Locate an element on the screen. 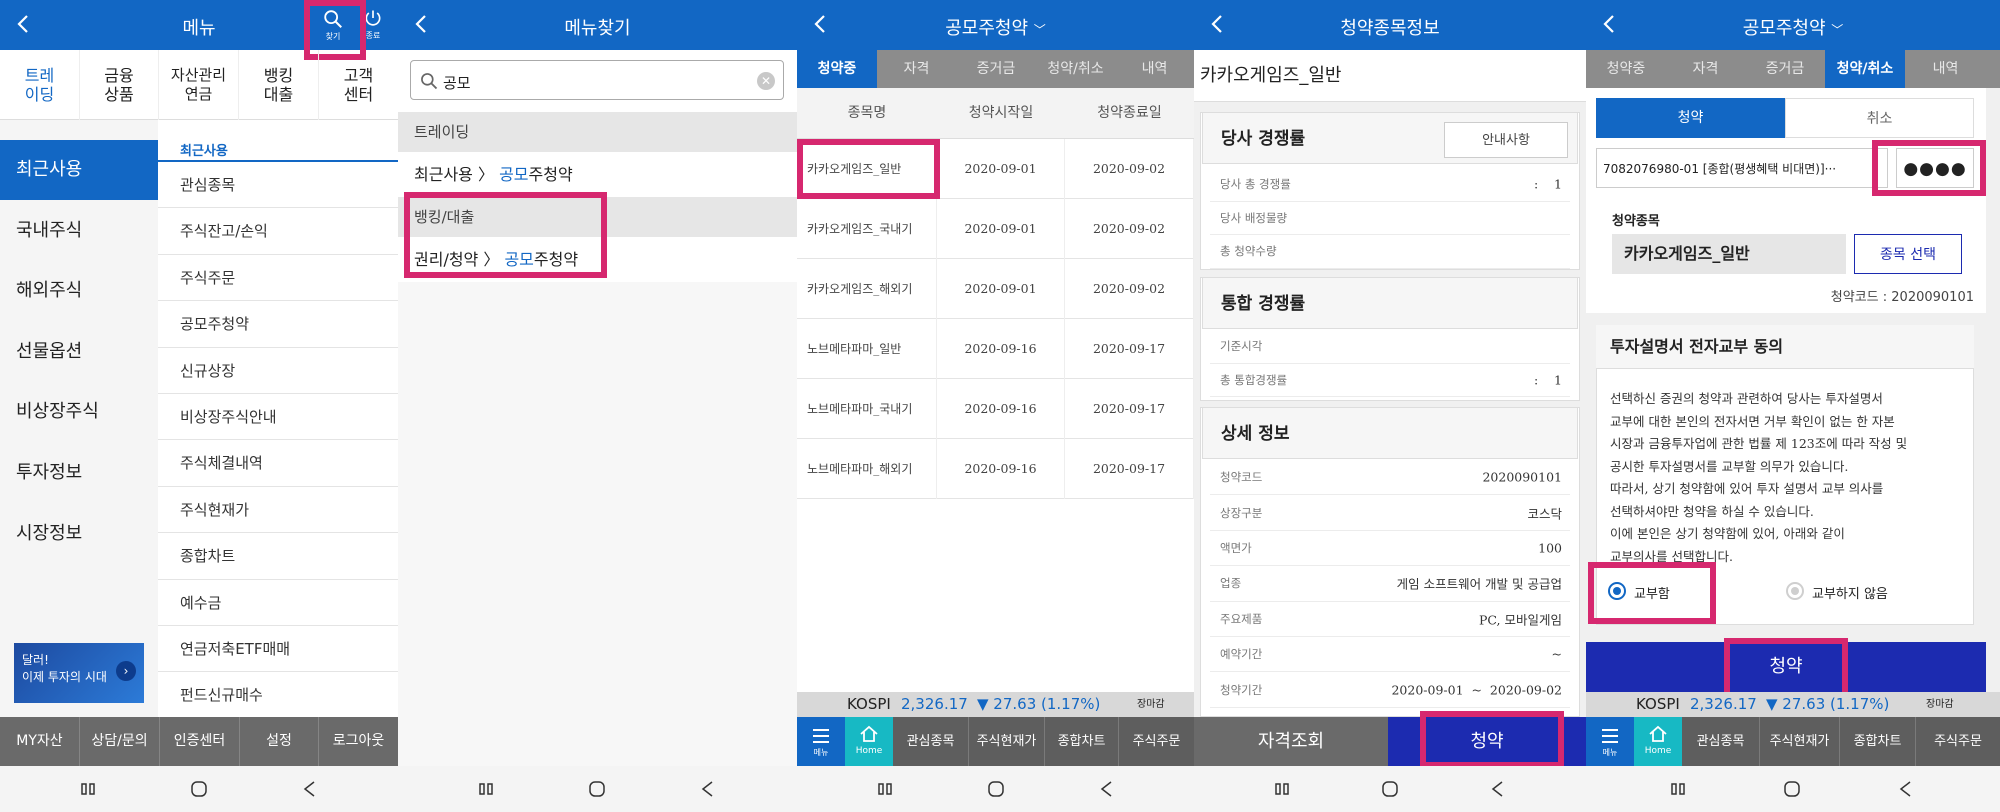 The width and height of the screenshot is (2000, 812). side-item-market-info: 시장정보 is located at coordinates (79, 534).